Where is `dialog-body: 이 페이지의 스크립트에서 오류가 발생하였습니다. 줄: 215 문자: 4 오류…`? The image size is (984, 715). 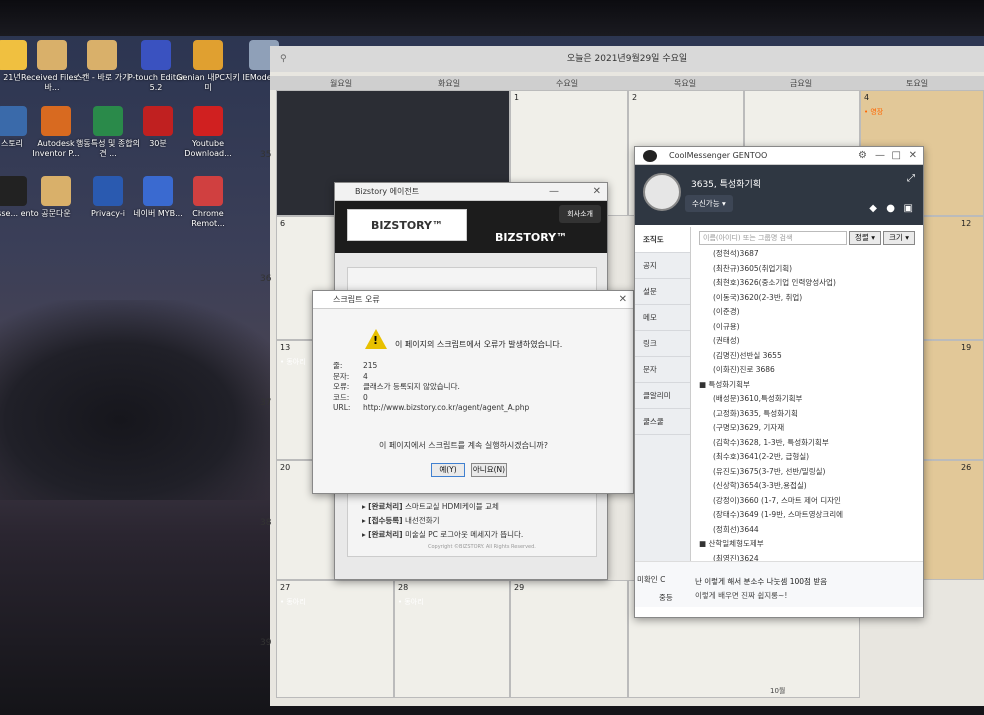
dialog-body: 이 페이지의 스크립트에서 오류가 발생하였습니다. 줄: 215 문자: 4 오류… is located at coordinates (473, 399).